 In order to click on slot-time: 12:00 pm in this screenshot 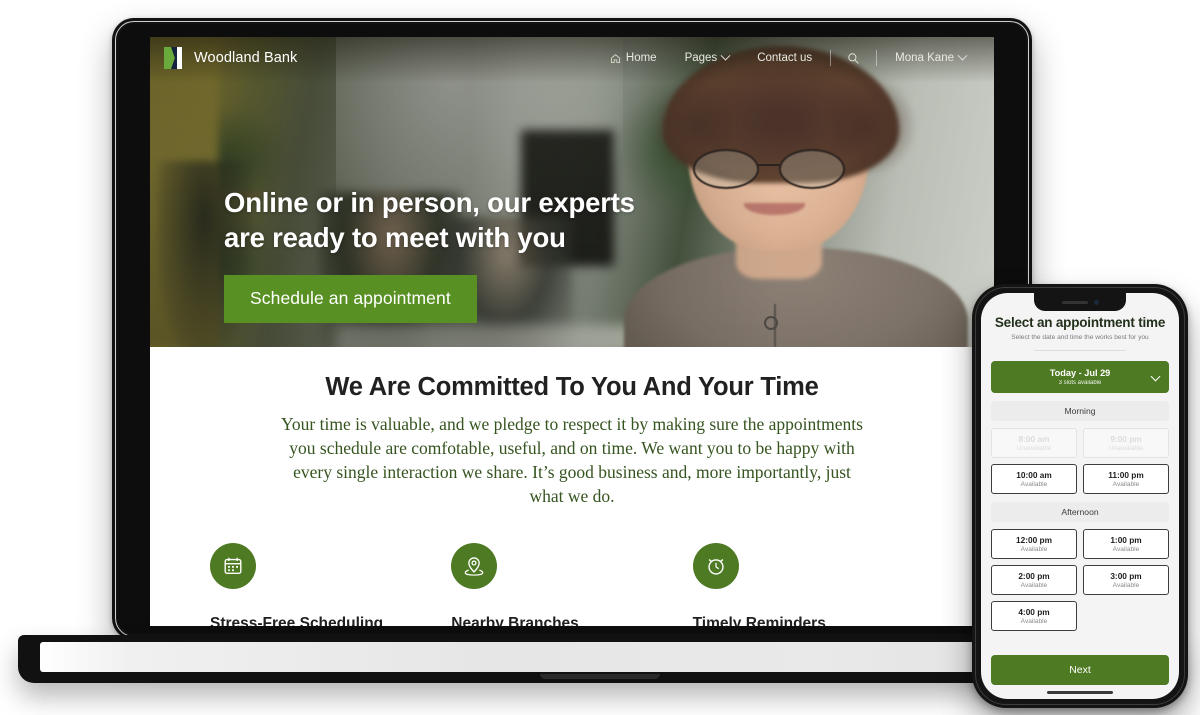, I will do `click(1034, 539)`.